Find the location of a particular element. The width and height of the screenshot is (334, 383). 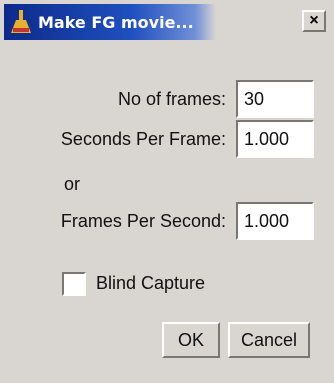

seconds-per-frame-input: 1.000 is located at coordinates (275, 139).